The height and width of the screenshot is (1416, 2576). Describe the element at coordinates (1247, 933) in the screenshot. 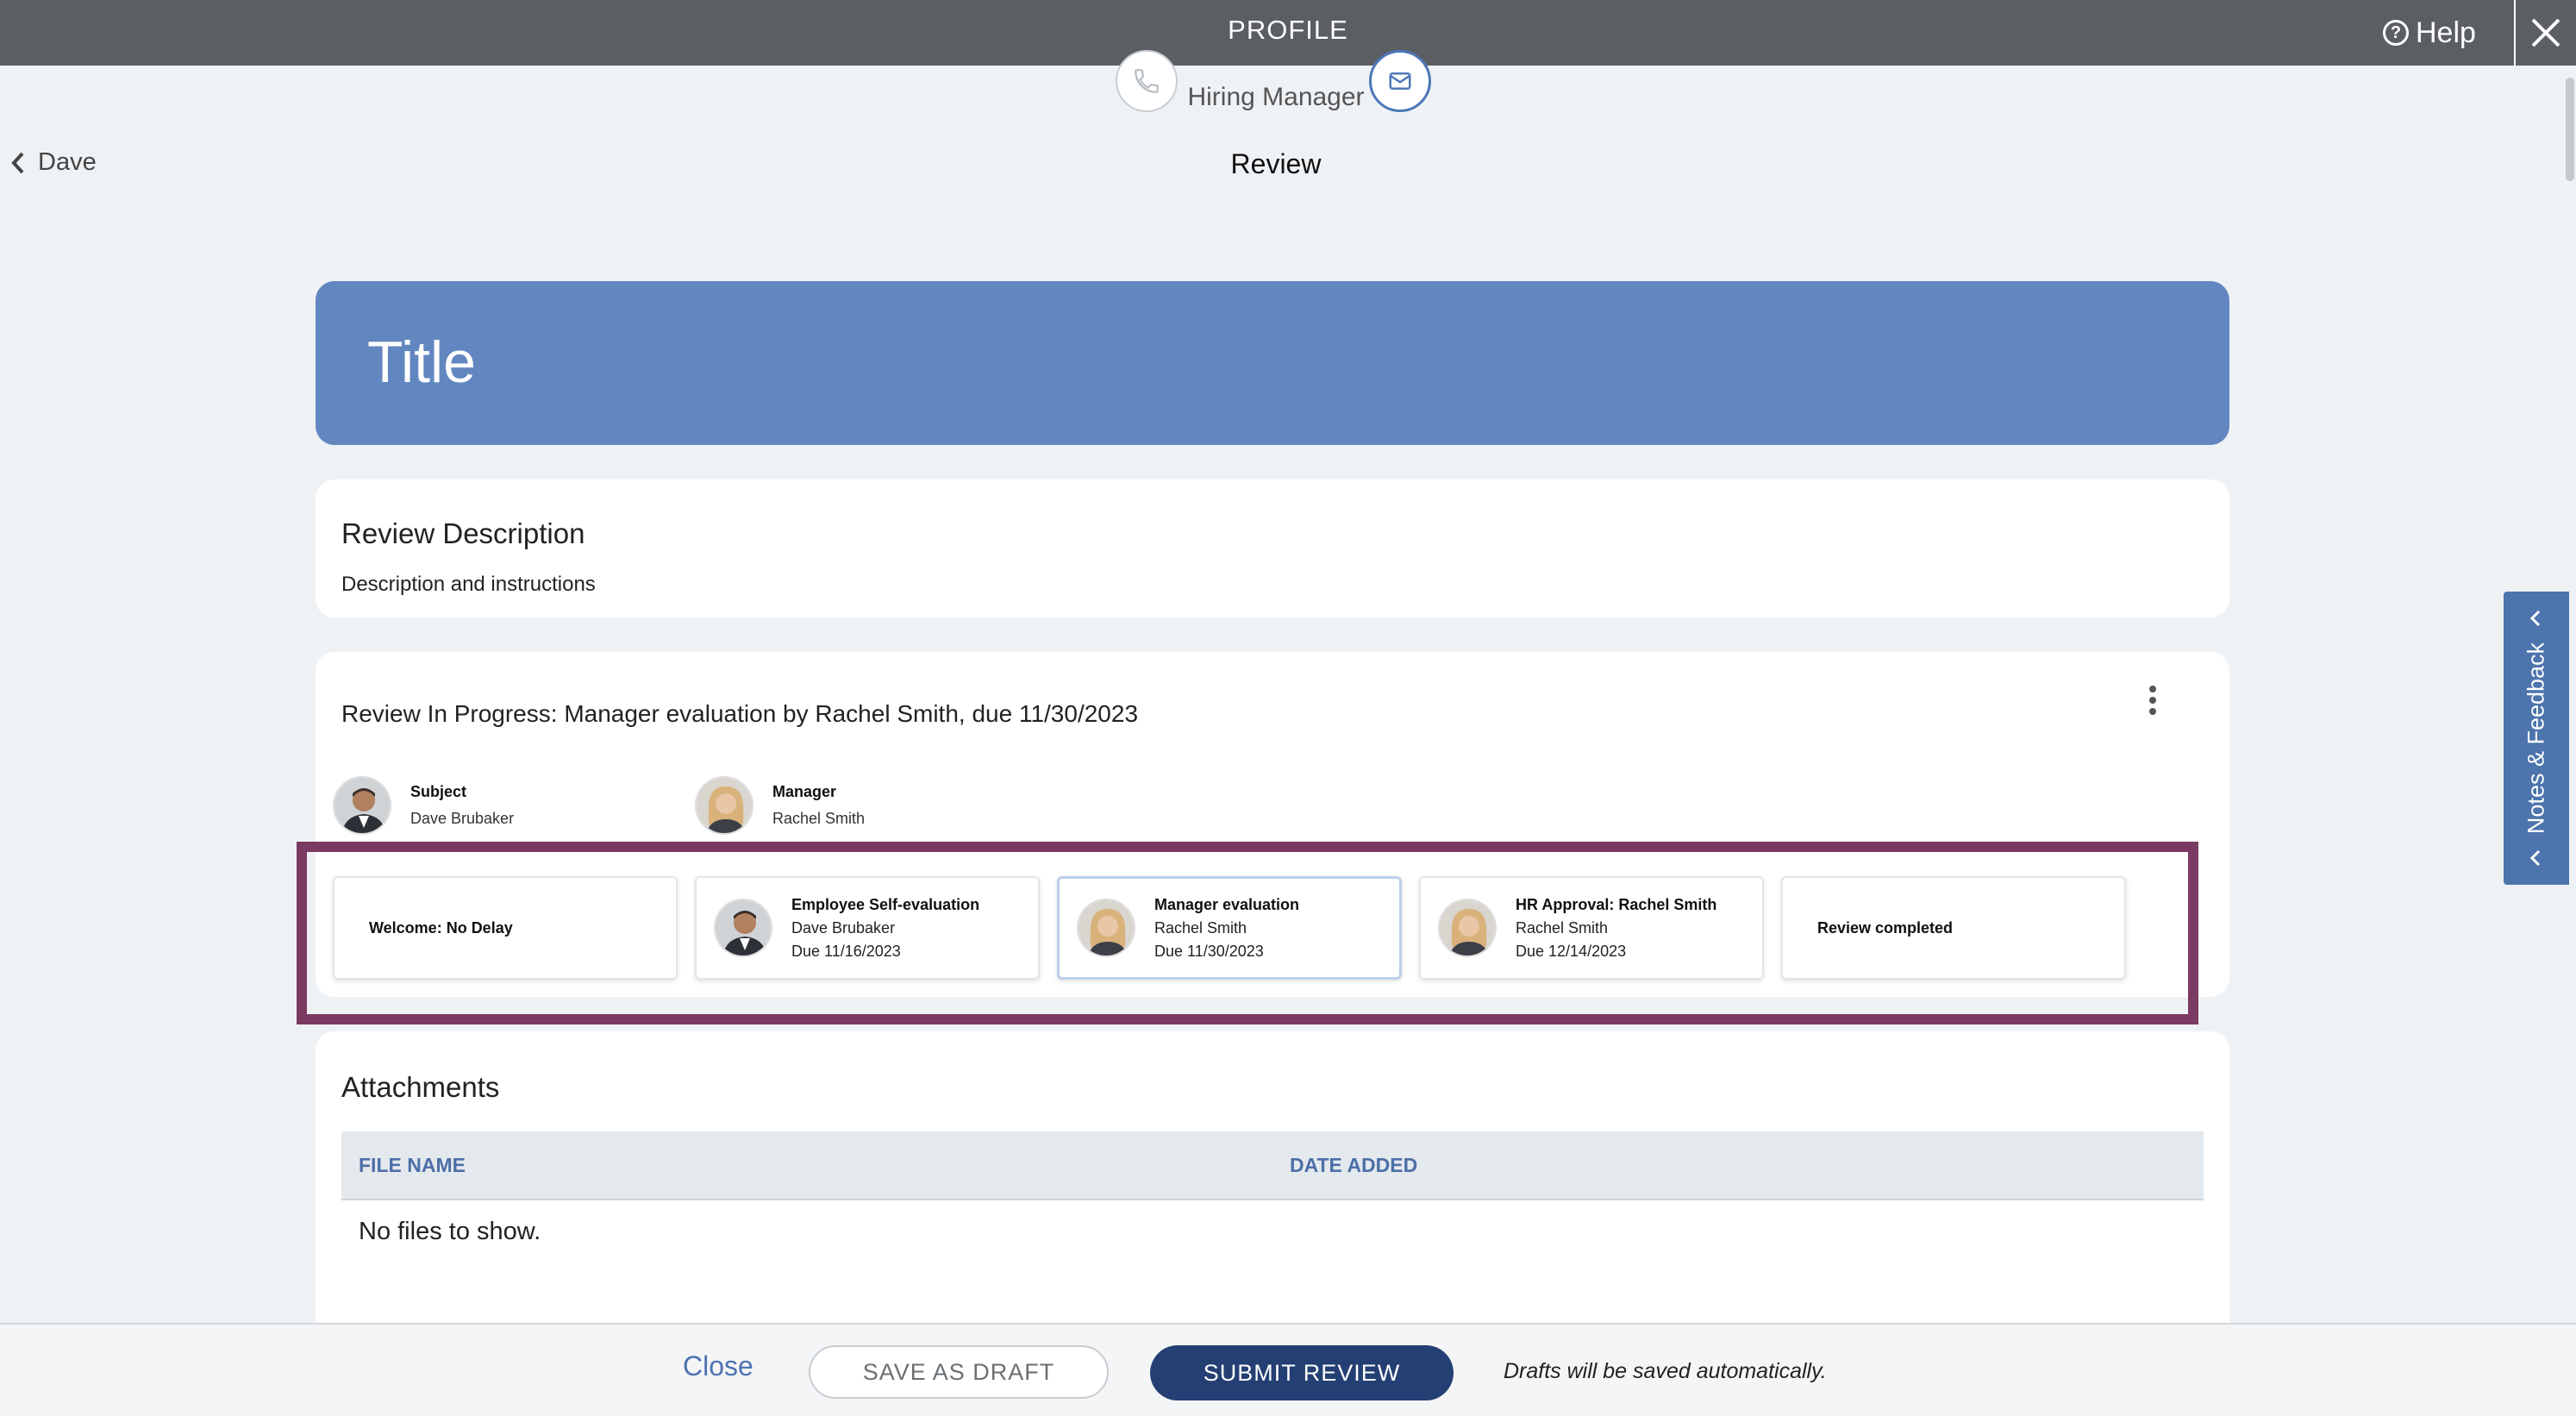

I see `workflow-highlight-box` at that location.